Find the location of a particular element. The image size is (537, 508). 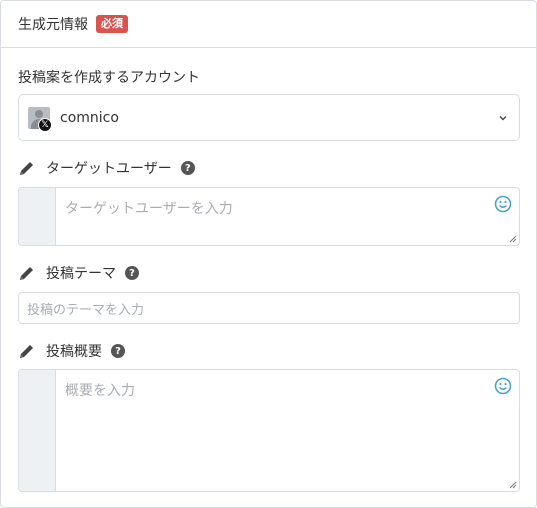

panel-header: 生成元情報 必須 is located at coordinates (268, 24).